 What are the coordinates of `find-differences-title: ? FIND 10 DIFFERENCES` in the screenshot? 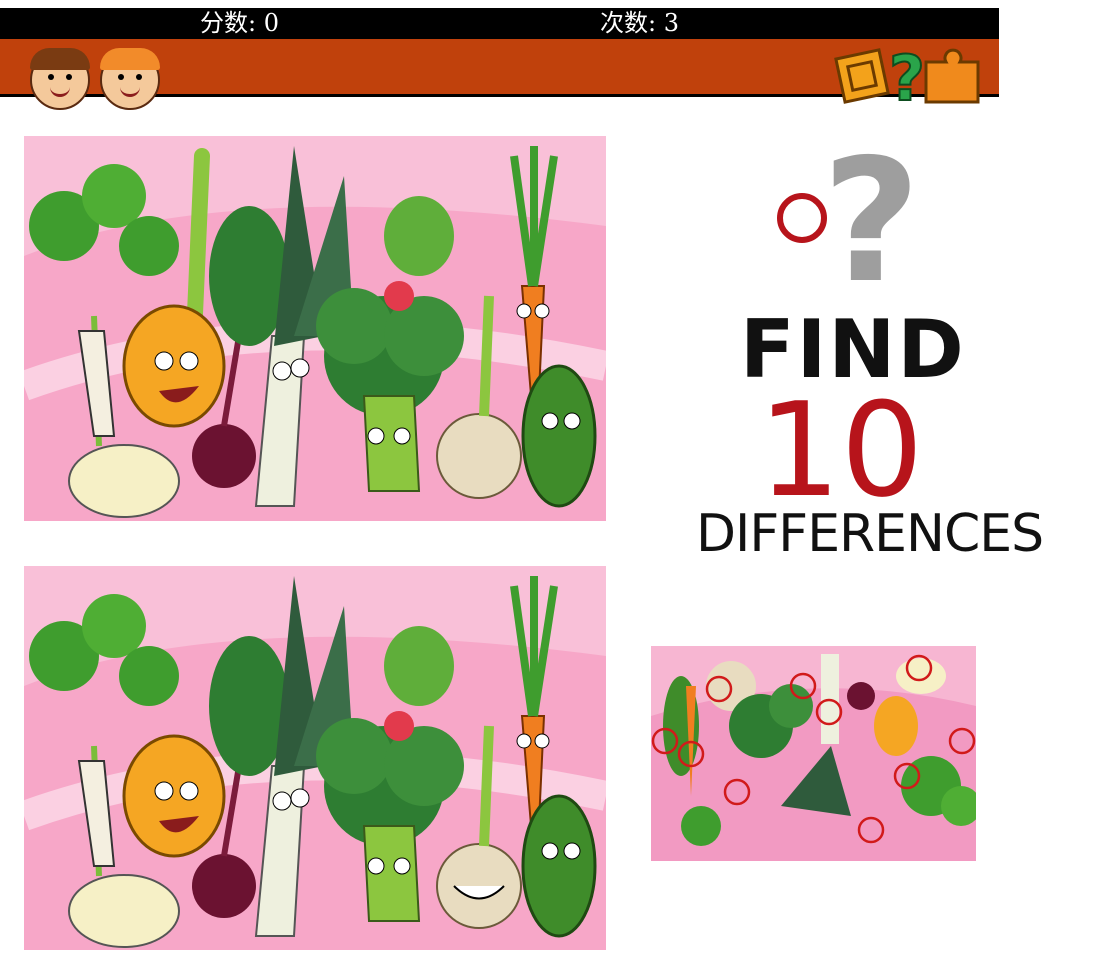 It's located at (867, 355).